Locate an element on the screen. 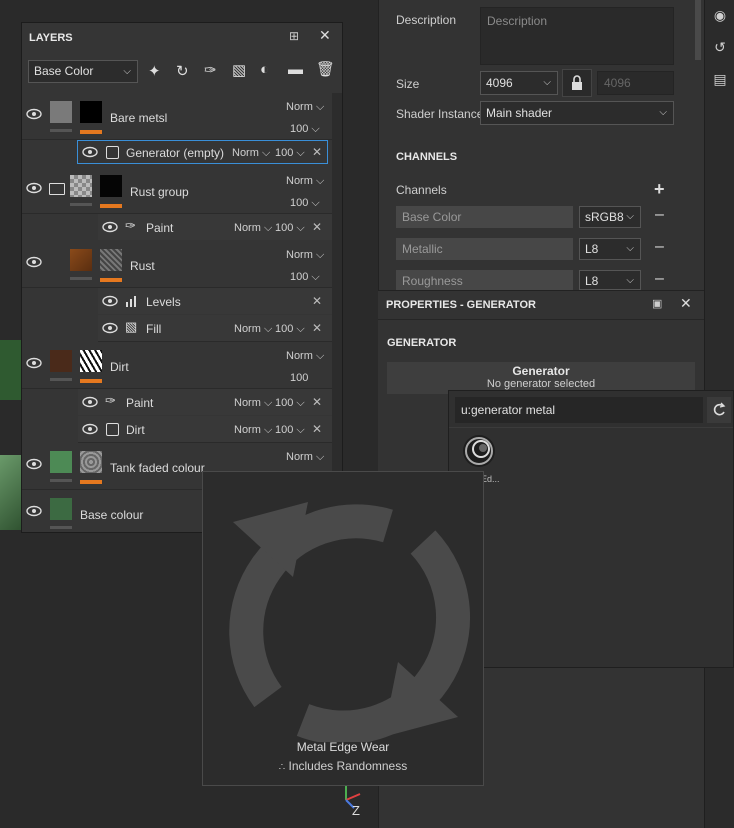 Image resolution: width=734 pixels, height=828 pixels. channel-format-select: sRGB8 ⌵ is located at coordinates (610, 217).